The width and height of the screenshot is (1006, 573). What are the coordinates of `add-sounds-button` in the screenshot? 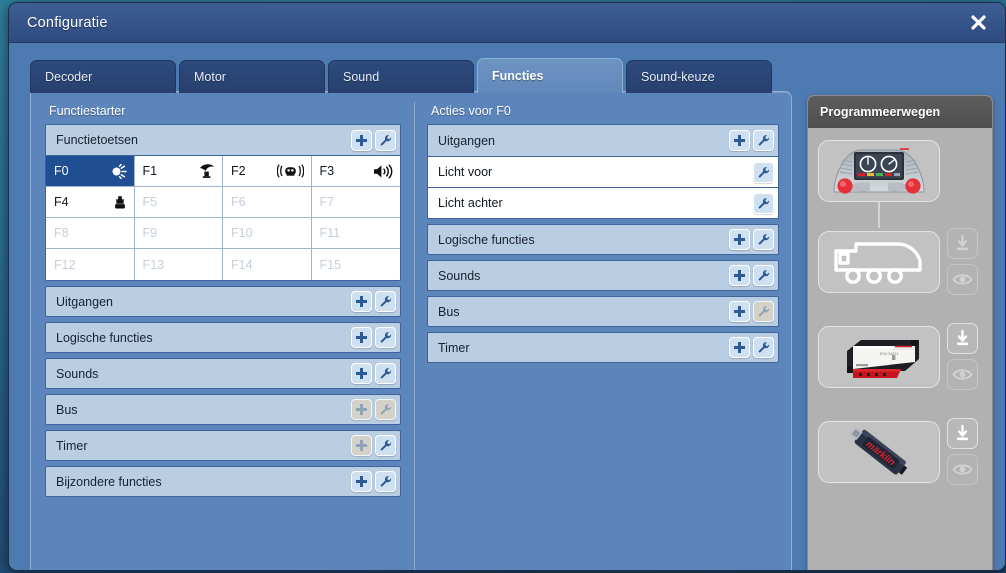 It's located at (361, 373).